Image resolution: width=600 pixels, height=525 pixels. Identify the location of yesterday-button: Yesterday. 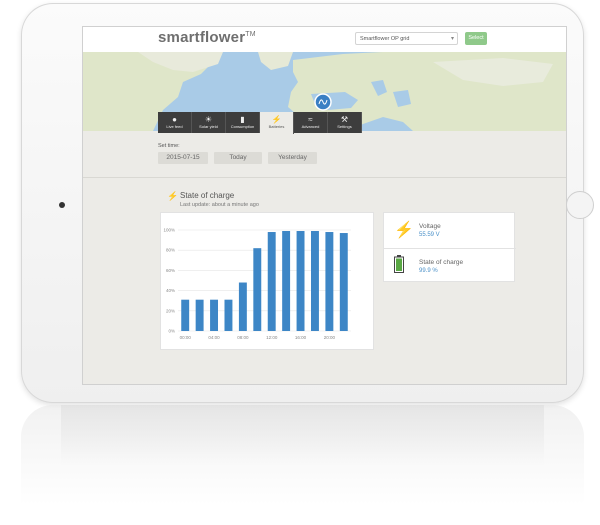
(292, 158).